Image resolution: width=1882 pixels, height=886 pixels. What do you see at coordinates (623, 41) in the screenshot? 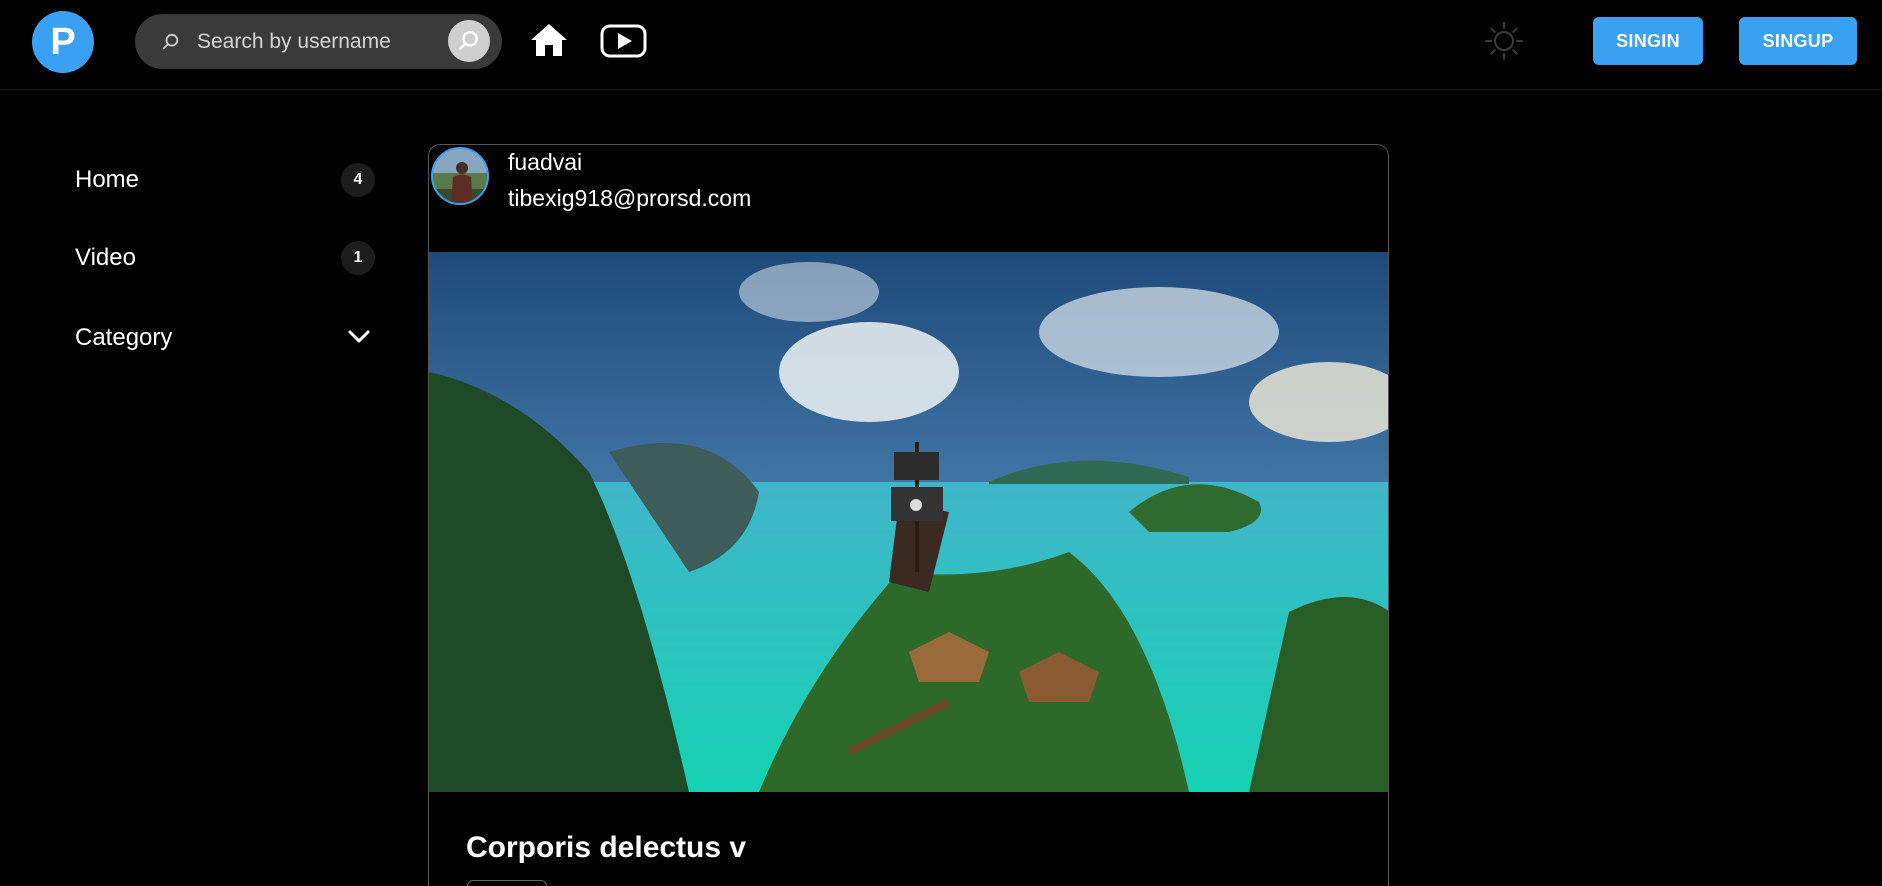
I see `youtube-icon` at bounding box center [623, 41].